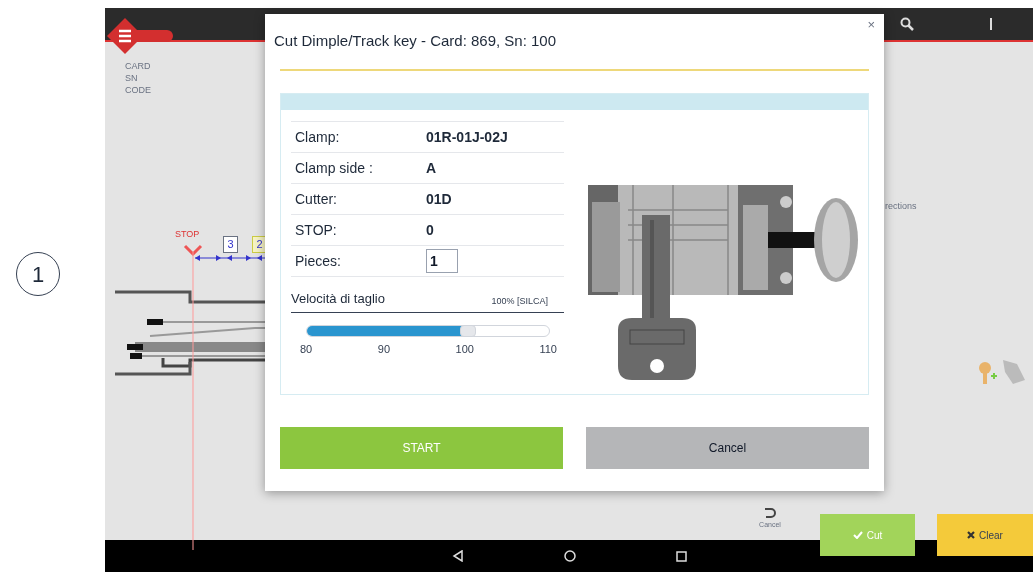  Describe the element at coordinates (229, 258) in the screenshot. I see `dimension-arrows` at that location.